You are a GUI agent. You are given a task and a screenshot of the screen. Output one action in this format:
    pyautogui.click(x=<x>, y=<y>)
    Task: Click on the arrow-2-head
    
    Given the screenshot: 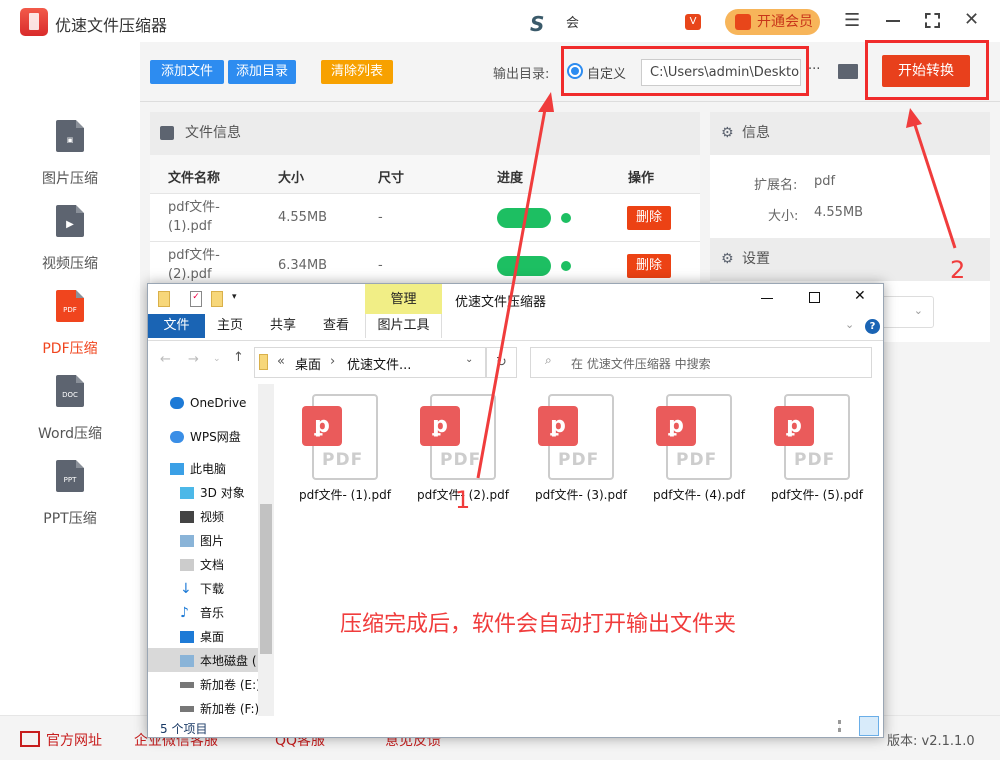 What is the action you would take?
    pyautogui.click(x=914, y=118)
    